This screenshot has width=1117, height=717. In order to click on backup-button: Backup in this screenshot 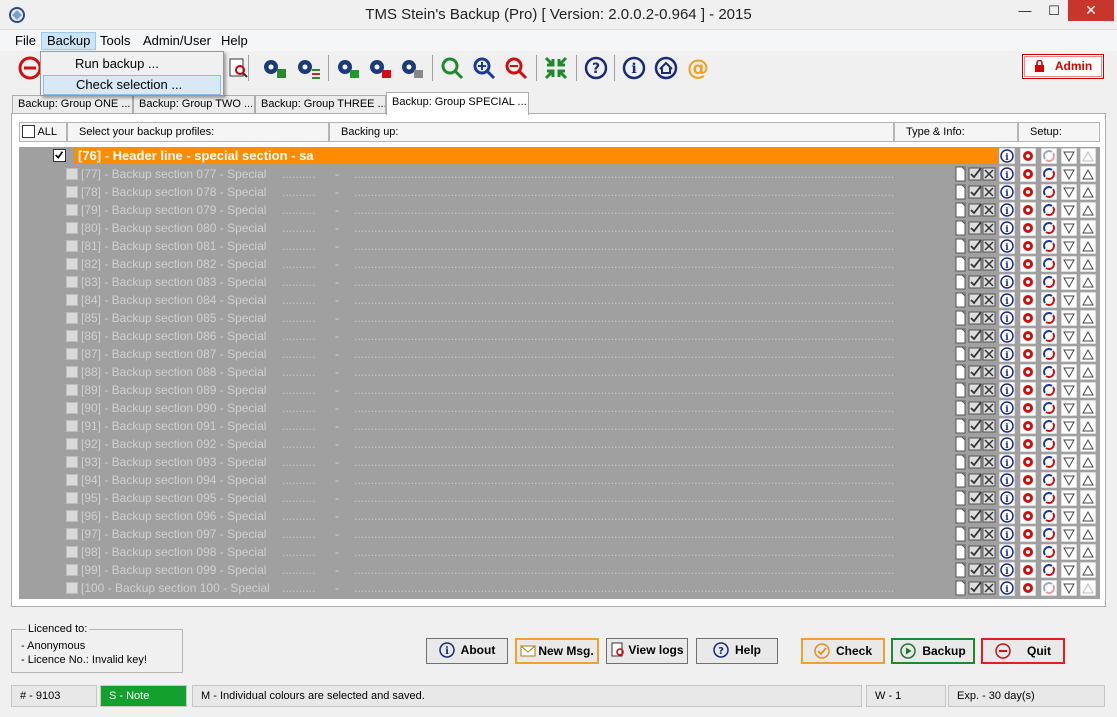, I will do `click(933, 651)`.